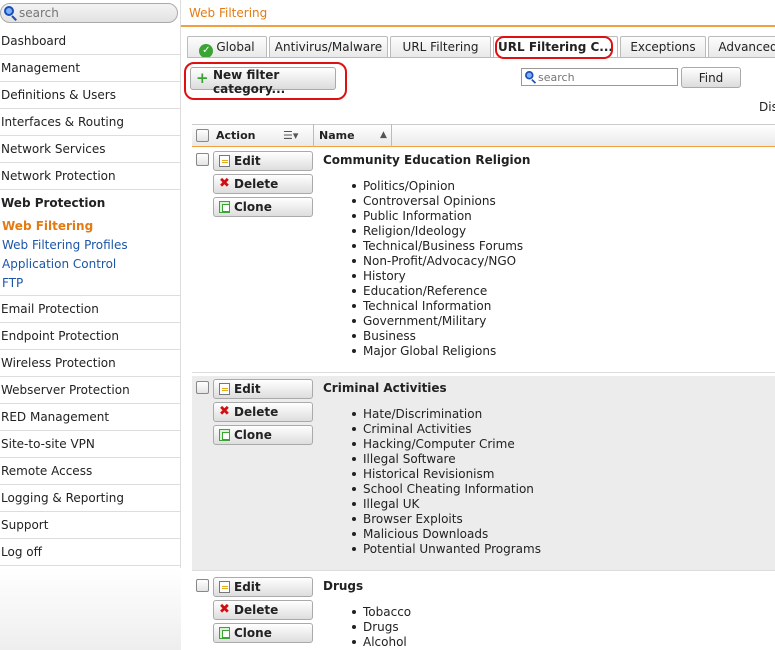  Describe the element at coordinates (90, 363) in the screenshot. I see `sidebar-item-wireless-protection: Wireless Protection` at that location.